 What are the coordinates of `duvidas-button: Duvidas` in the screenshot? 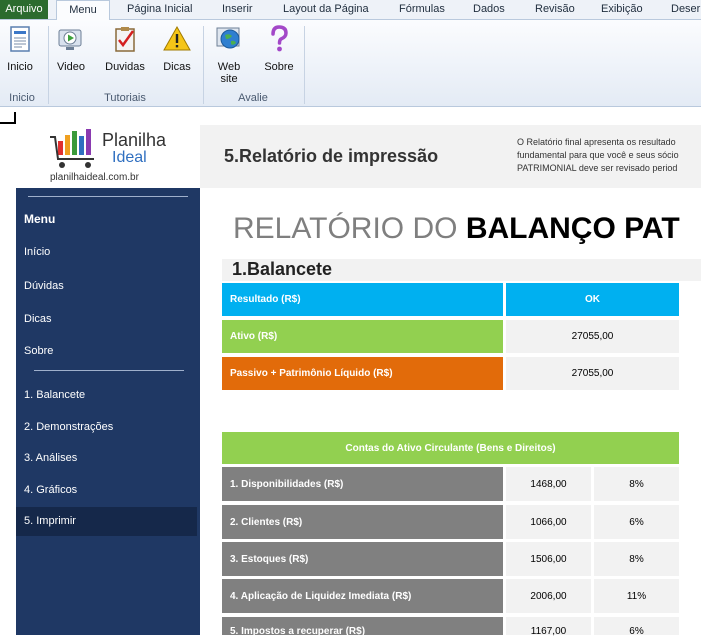 It's located at (125, 48).